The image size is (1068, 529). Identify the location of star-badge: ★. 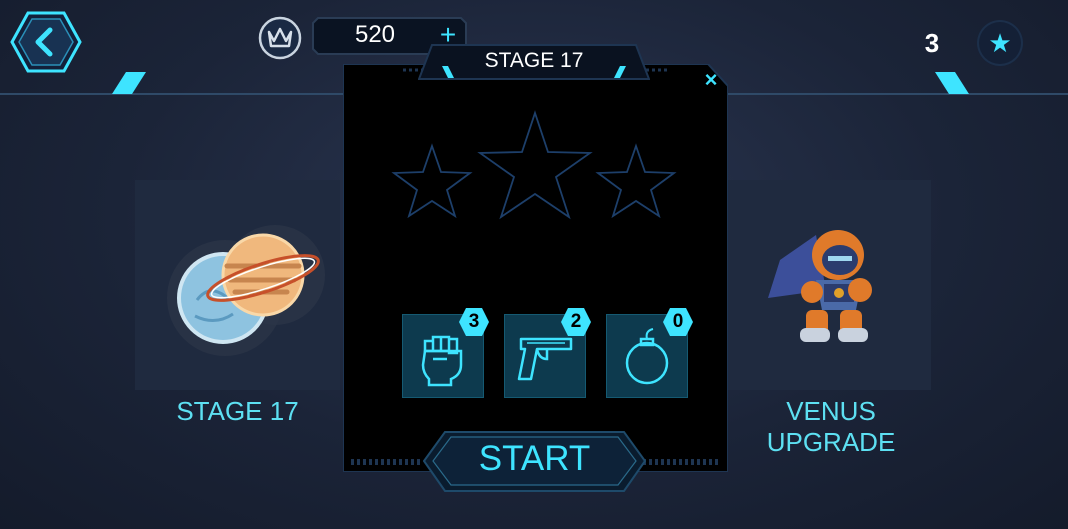
(1000, 43).